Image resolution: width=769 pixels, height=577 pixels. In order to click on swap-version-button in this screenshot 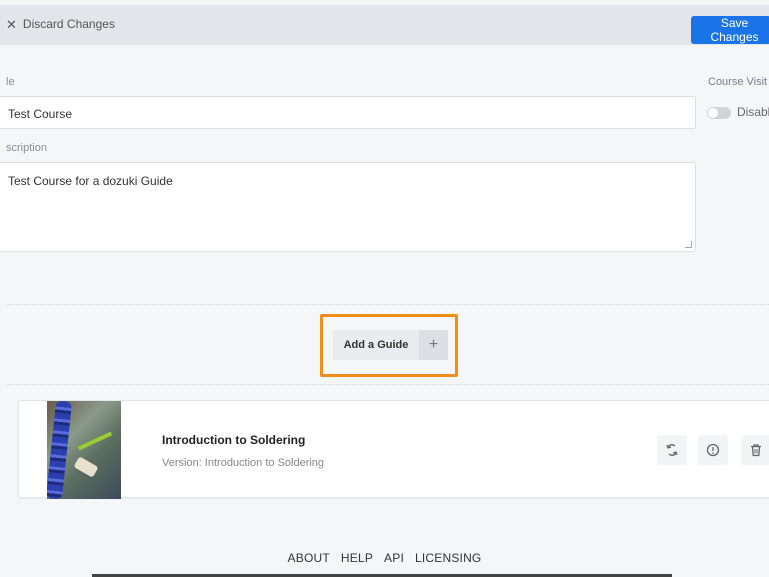, I will do `click(672, 450)`.